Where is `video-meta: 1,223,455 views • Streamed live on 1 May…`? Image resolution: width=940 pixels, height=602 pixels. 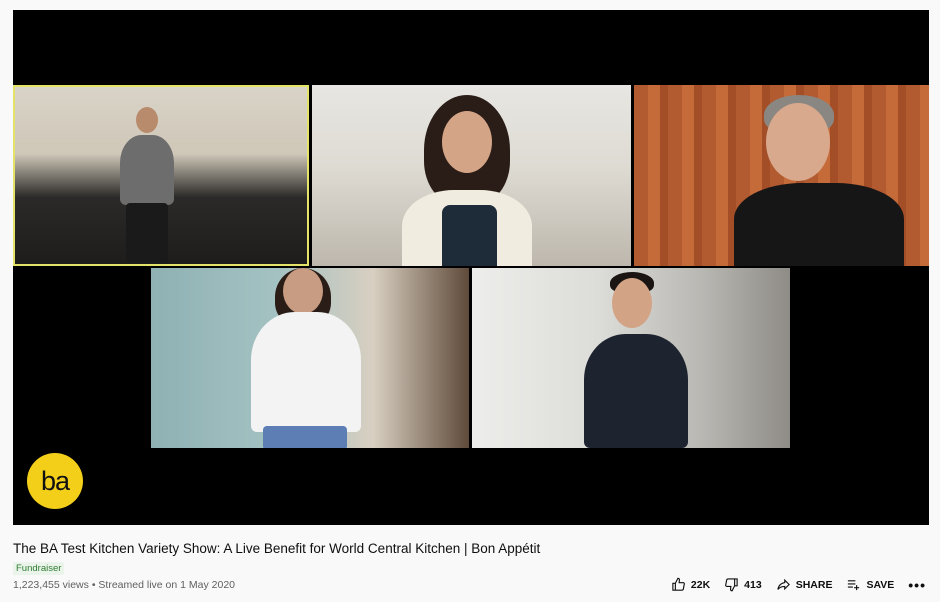
video-meta: 1,223,455 views • Streamed live on 1 May… is located at coordinates (124, 585).